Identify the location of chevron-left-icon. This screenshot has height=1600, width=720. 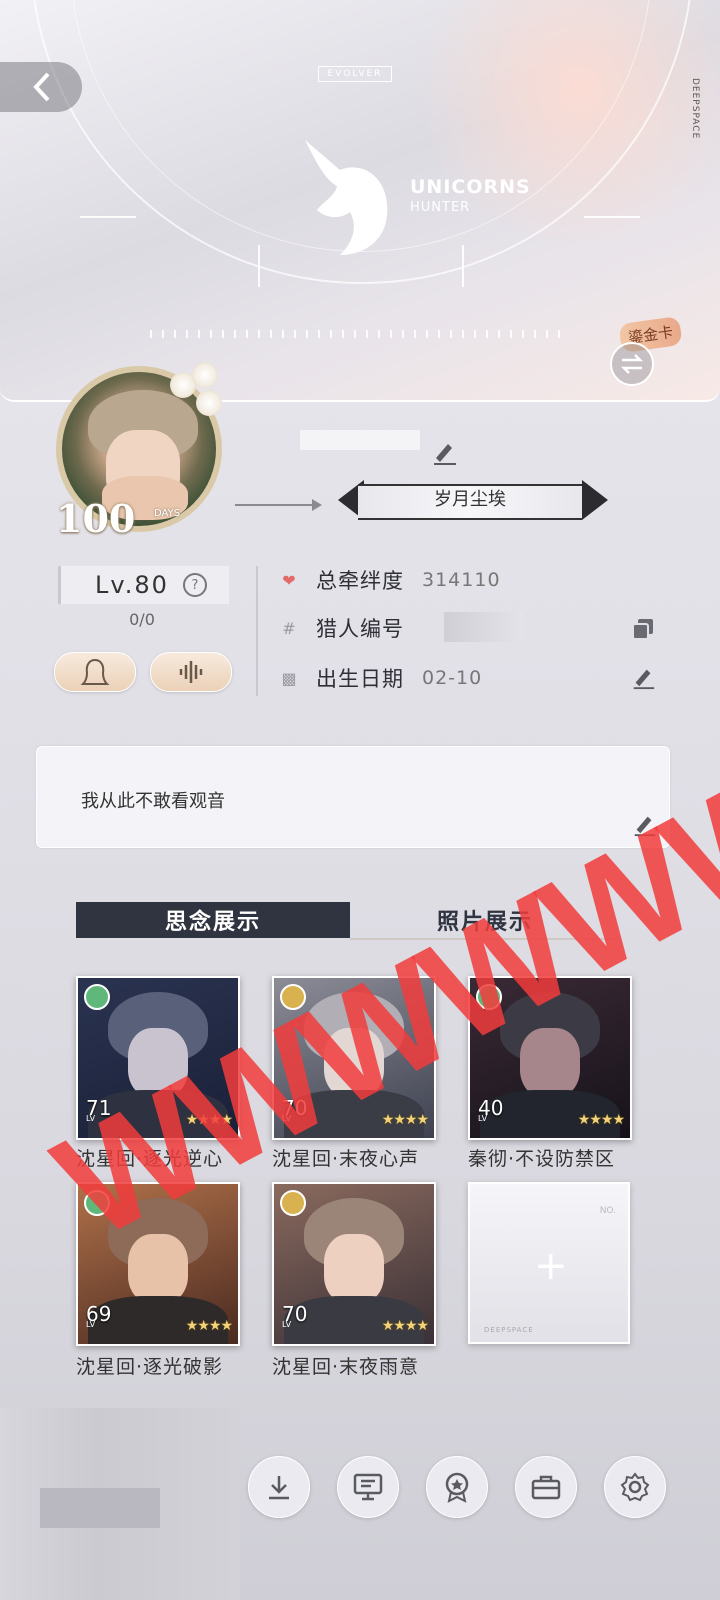
(41, 87).